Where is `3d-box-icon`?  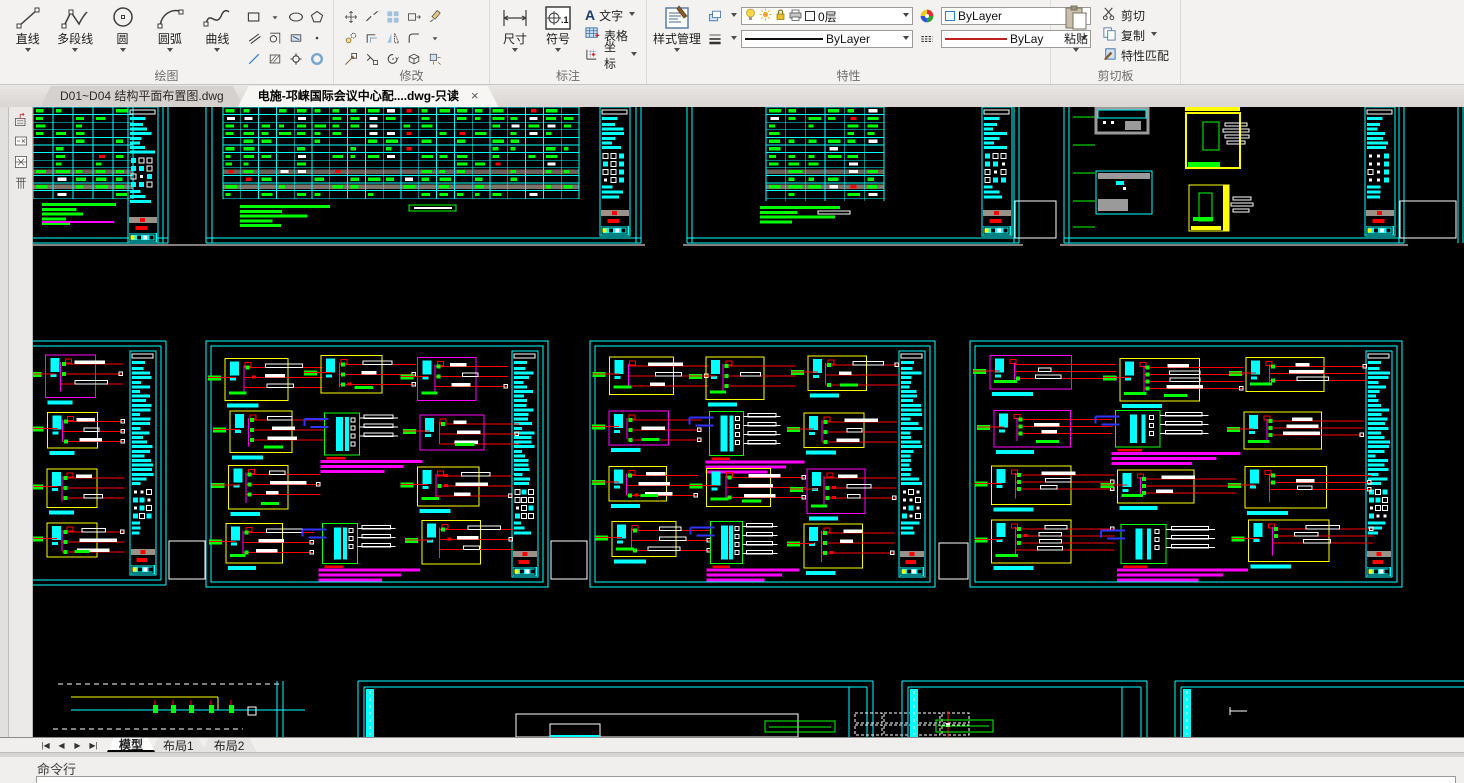
3d-box-icon is located at coordinates (413, 58).